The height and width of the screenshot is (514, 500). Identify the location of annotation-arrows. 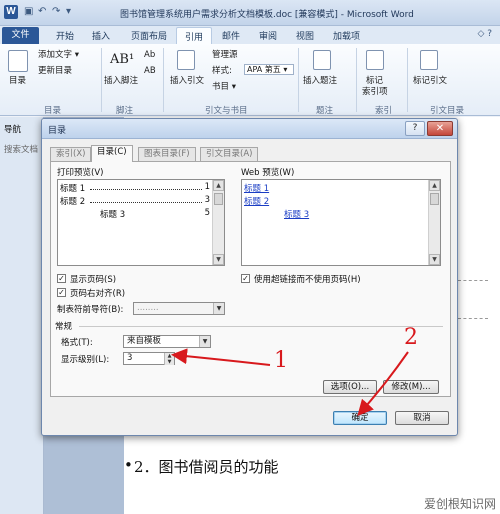
(290, 382).